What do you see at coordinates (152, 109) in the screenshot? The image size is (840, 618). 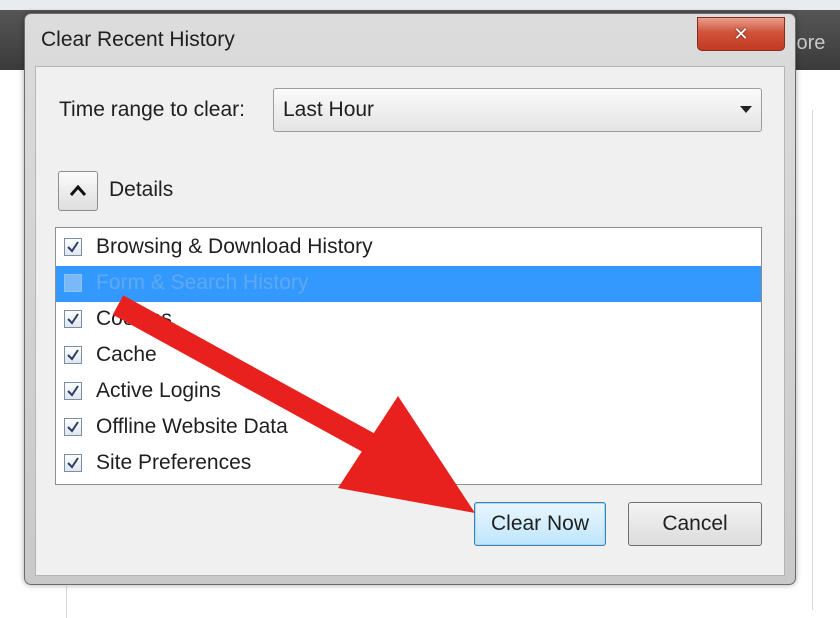 I see `time-range-label: Time range to clear:` at bounding box center [152, 109].